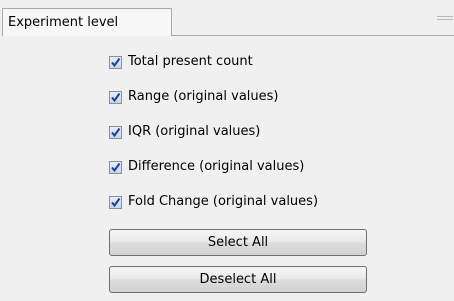 Image resolution: width=454 pixels, height=301 pixels. What do you see at coordinates (216, 166) in the screenshot?
I see `option-label: Difference (original values)` at bounding box center [216, 166].